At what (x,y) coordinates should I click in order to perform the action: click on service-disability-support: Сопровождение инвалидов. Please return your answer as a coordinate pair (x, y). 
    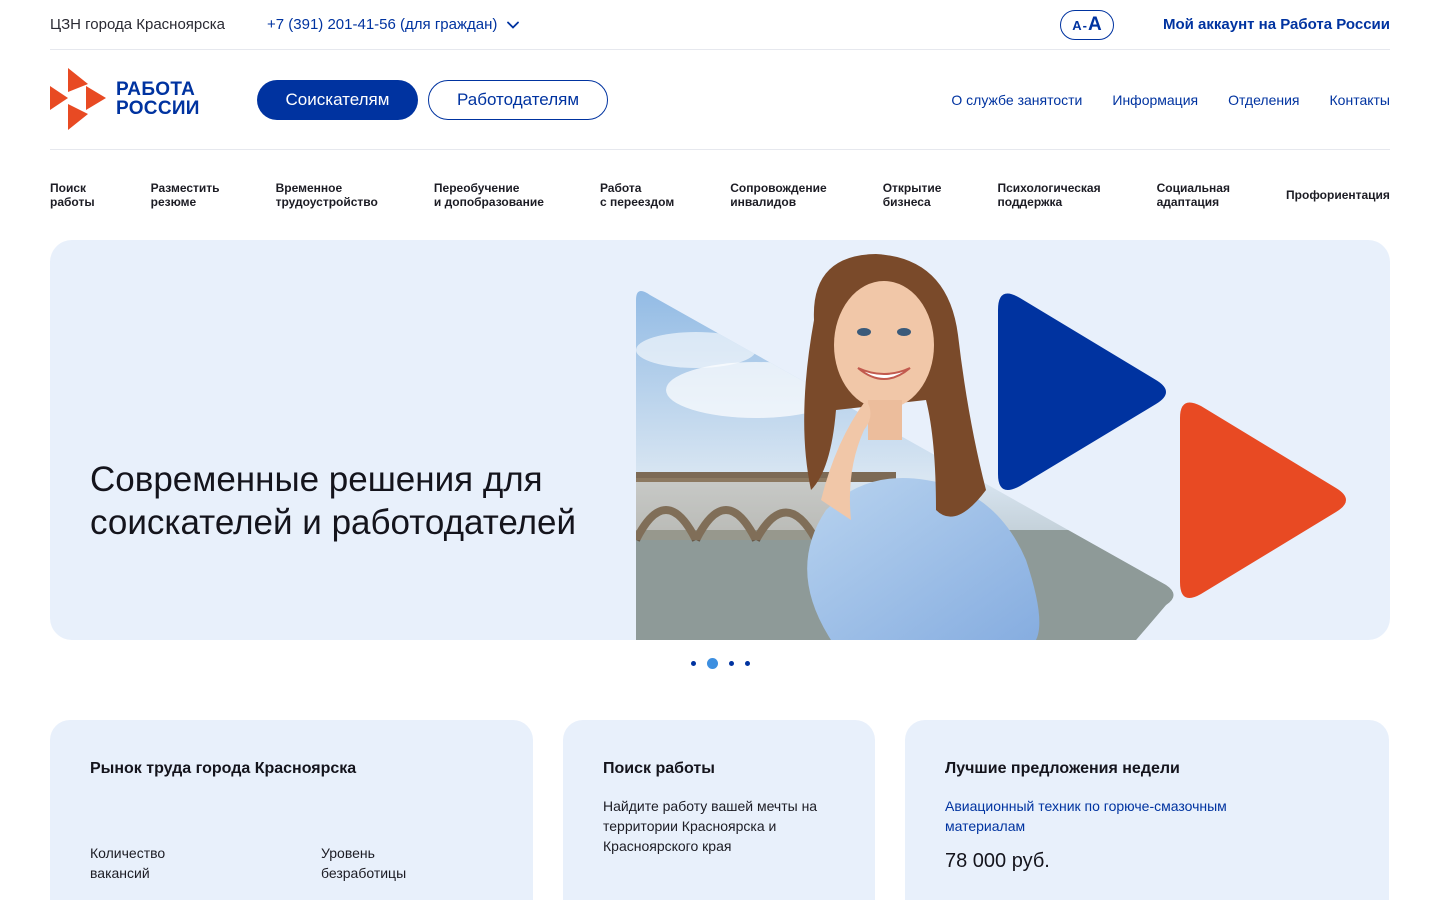
    Looking at the image, I should click on (778, 195).